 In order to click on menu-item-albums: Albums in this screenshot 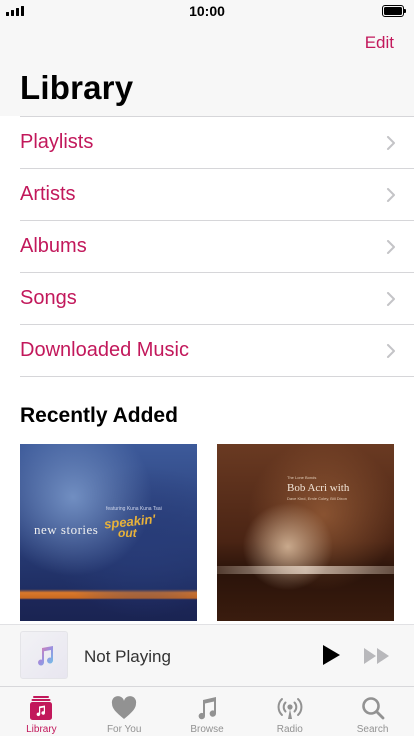, I will do `click(217, 247)`.